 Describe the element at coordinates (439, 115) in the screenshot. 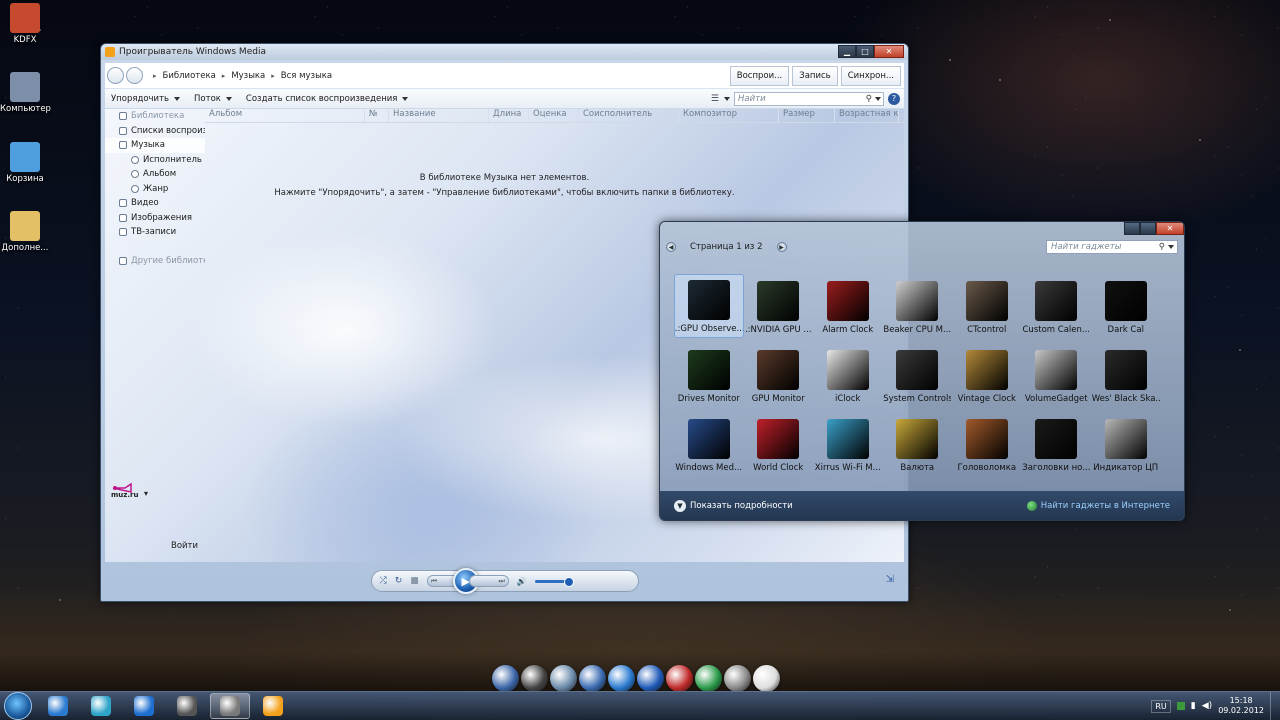

I see `column-header: Название` at that location.